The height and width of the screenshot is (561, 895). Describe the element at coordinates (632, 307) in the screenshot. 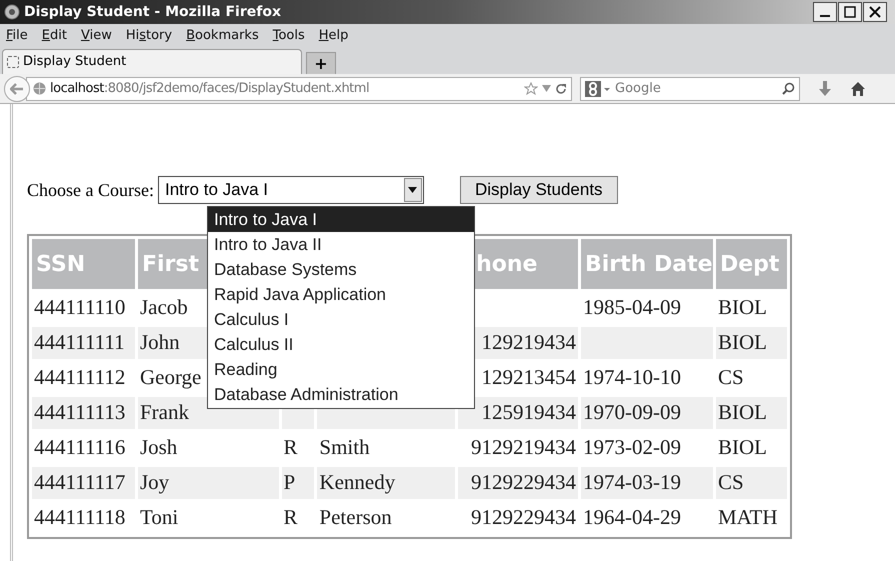

I see `table-cell: 1985-04-09` at that location.